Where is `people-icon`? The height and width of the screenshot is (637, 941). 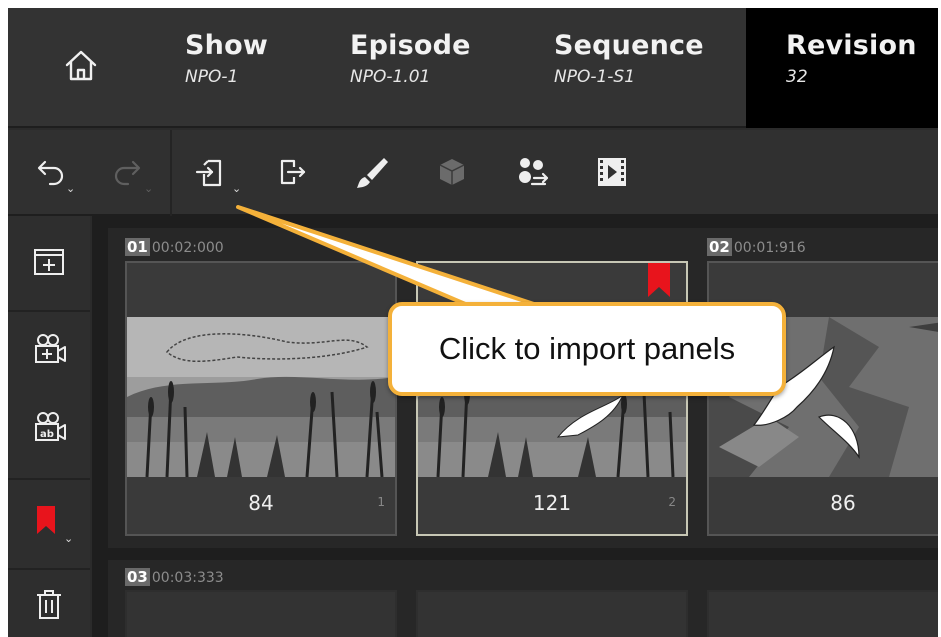
people-icon is located at coordinates (532, 174).